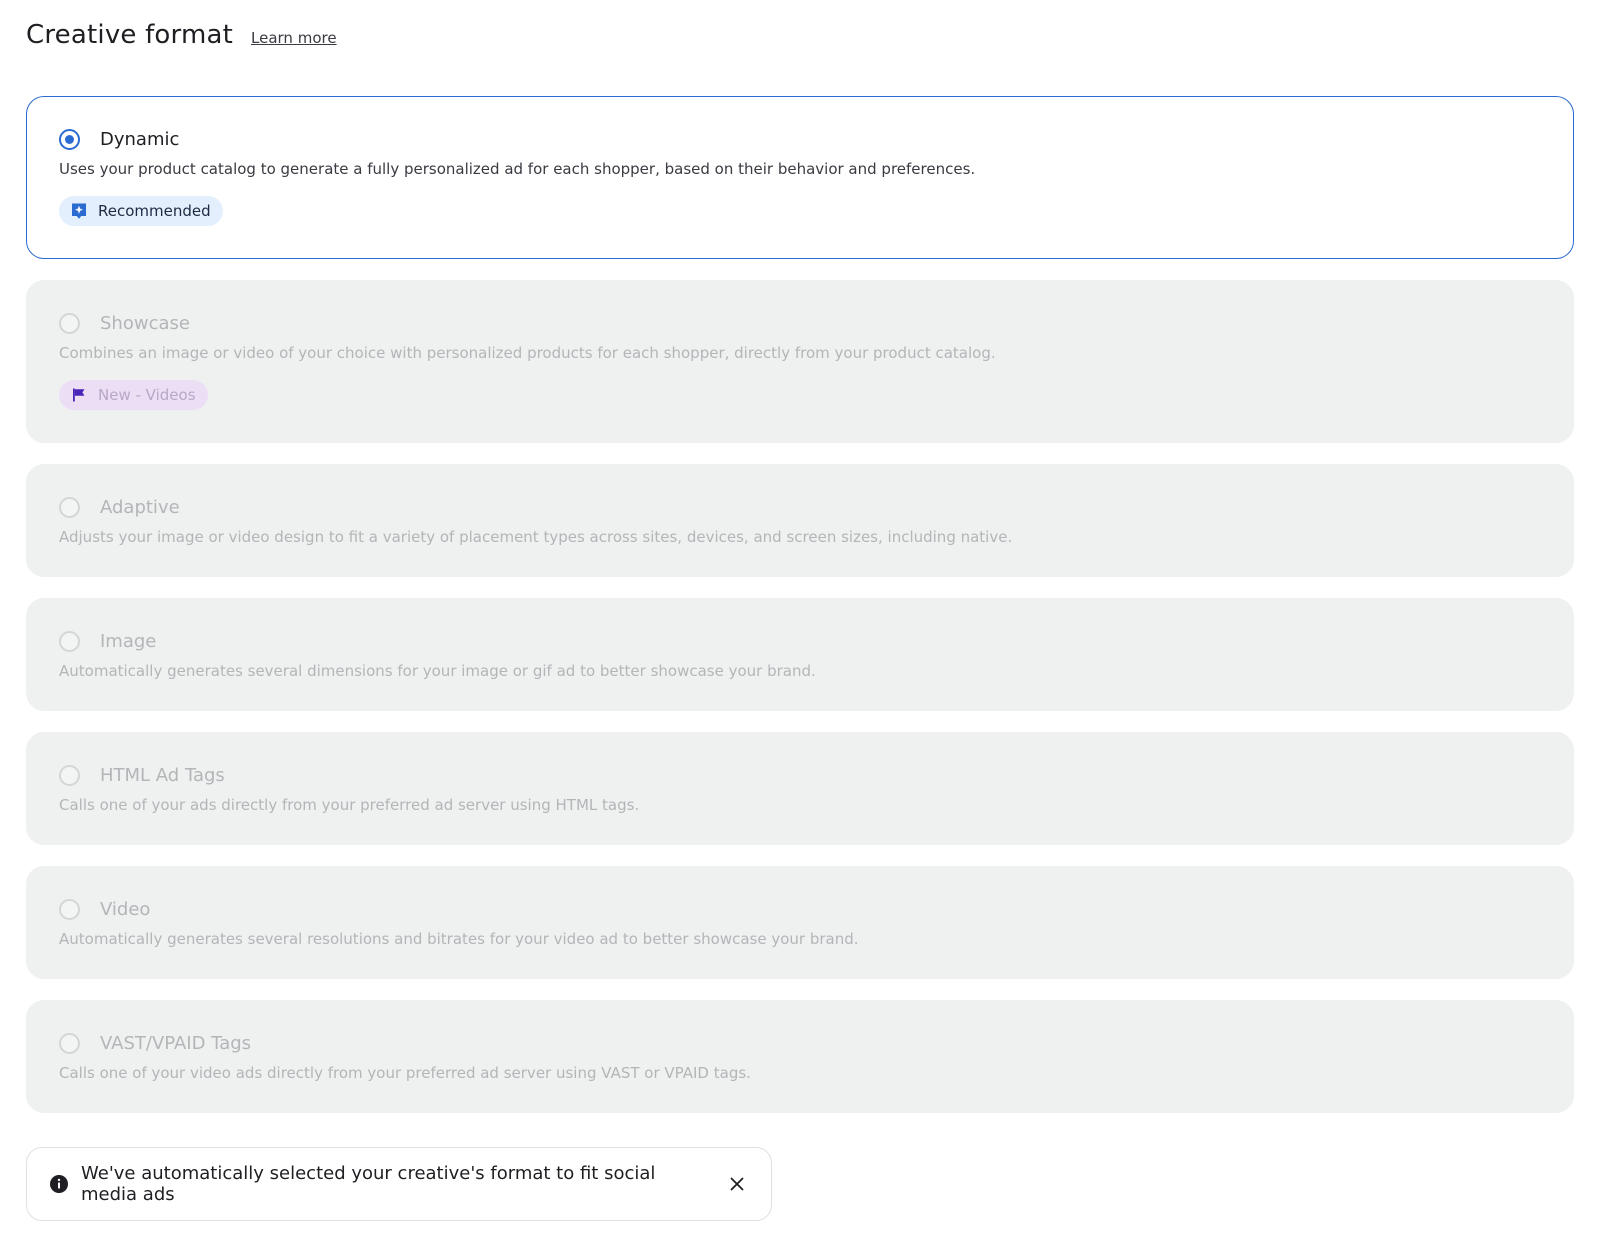 This screenshot has height=1256, width=1600. I want to click on option-title: HTML Ad Tags, so click(162, 775).